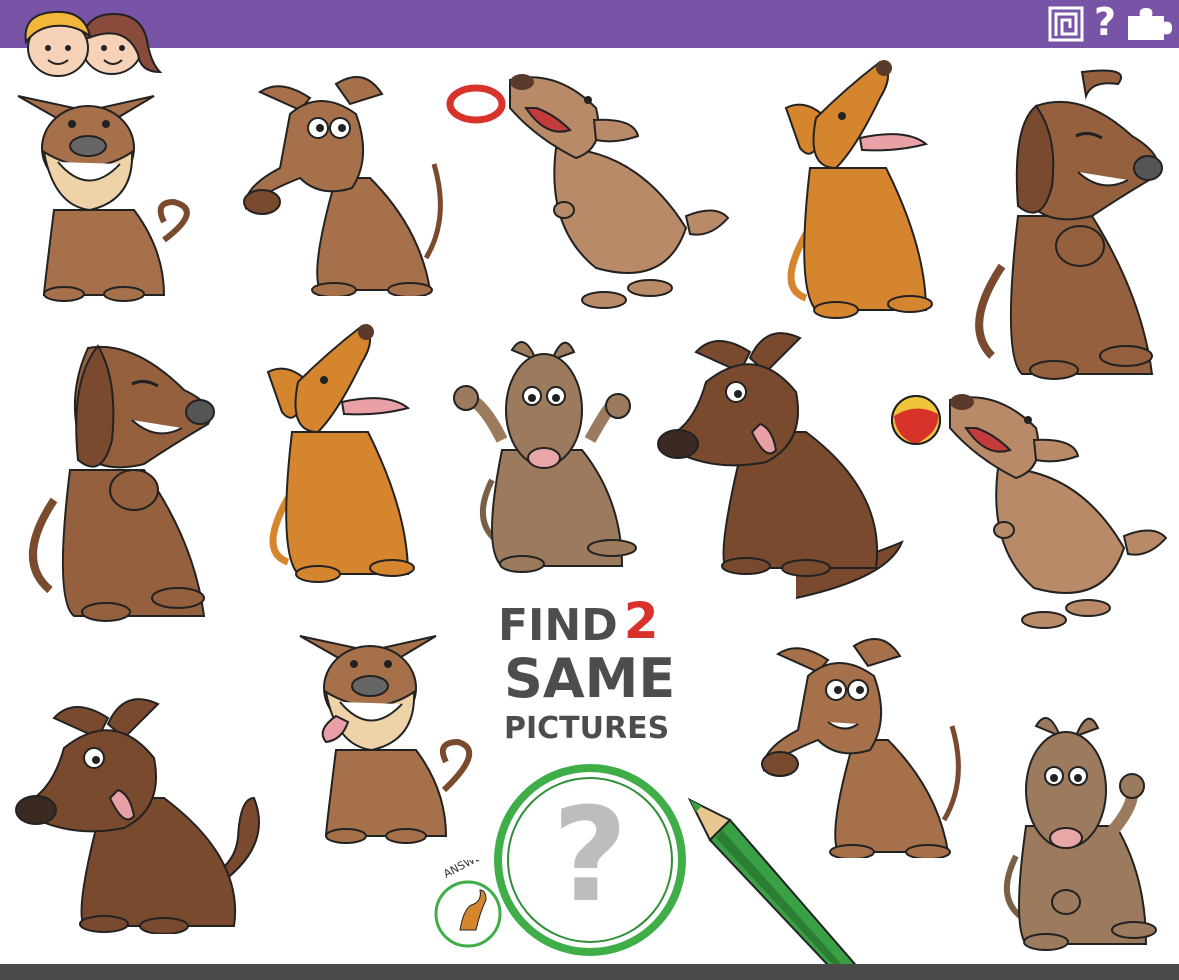 The width and height of the screenshot is (1179, 980). Describe the element at coordinates (93, 43) in the screenshot. I see `kids-logo` at that location.